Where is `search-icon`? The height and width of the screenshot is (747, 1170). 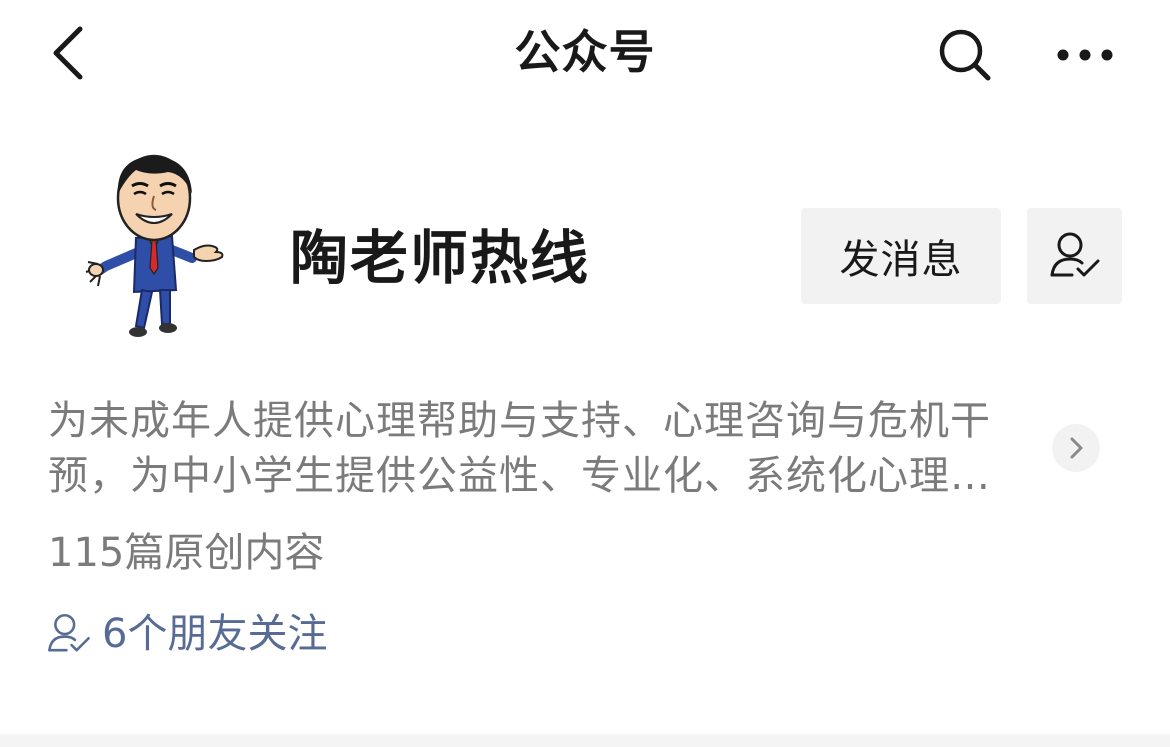
search-icon is located at coordinates (965, 55).